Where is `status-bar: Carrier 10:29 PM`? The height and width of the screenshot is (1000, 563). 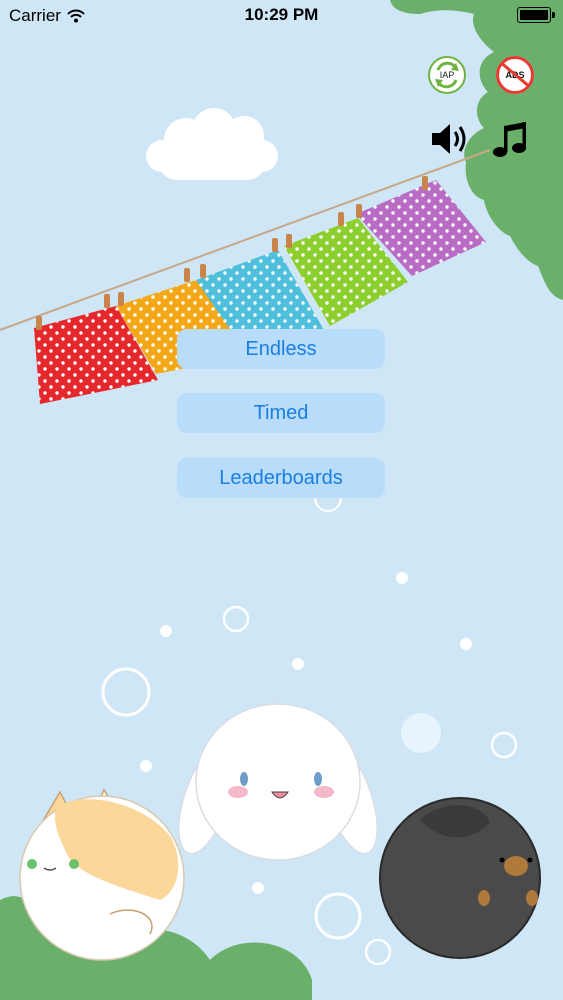 status-bar: Carrier 10:29 PM is located at coordinates (281, 15).